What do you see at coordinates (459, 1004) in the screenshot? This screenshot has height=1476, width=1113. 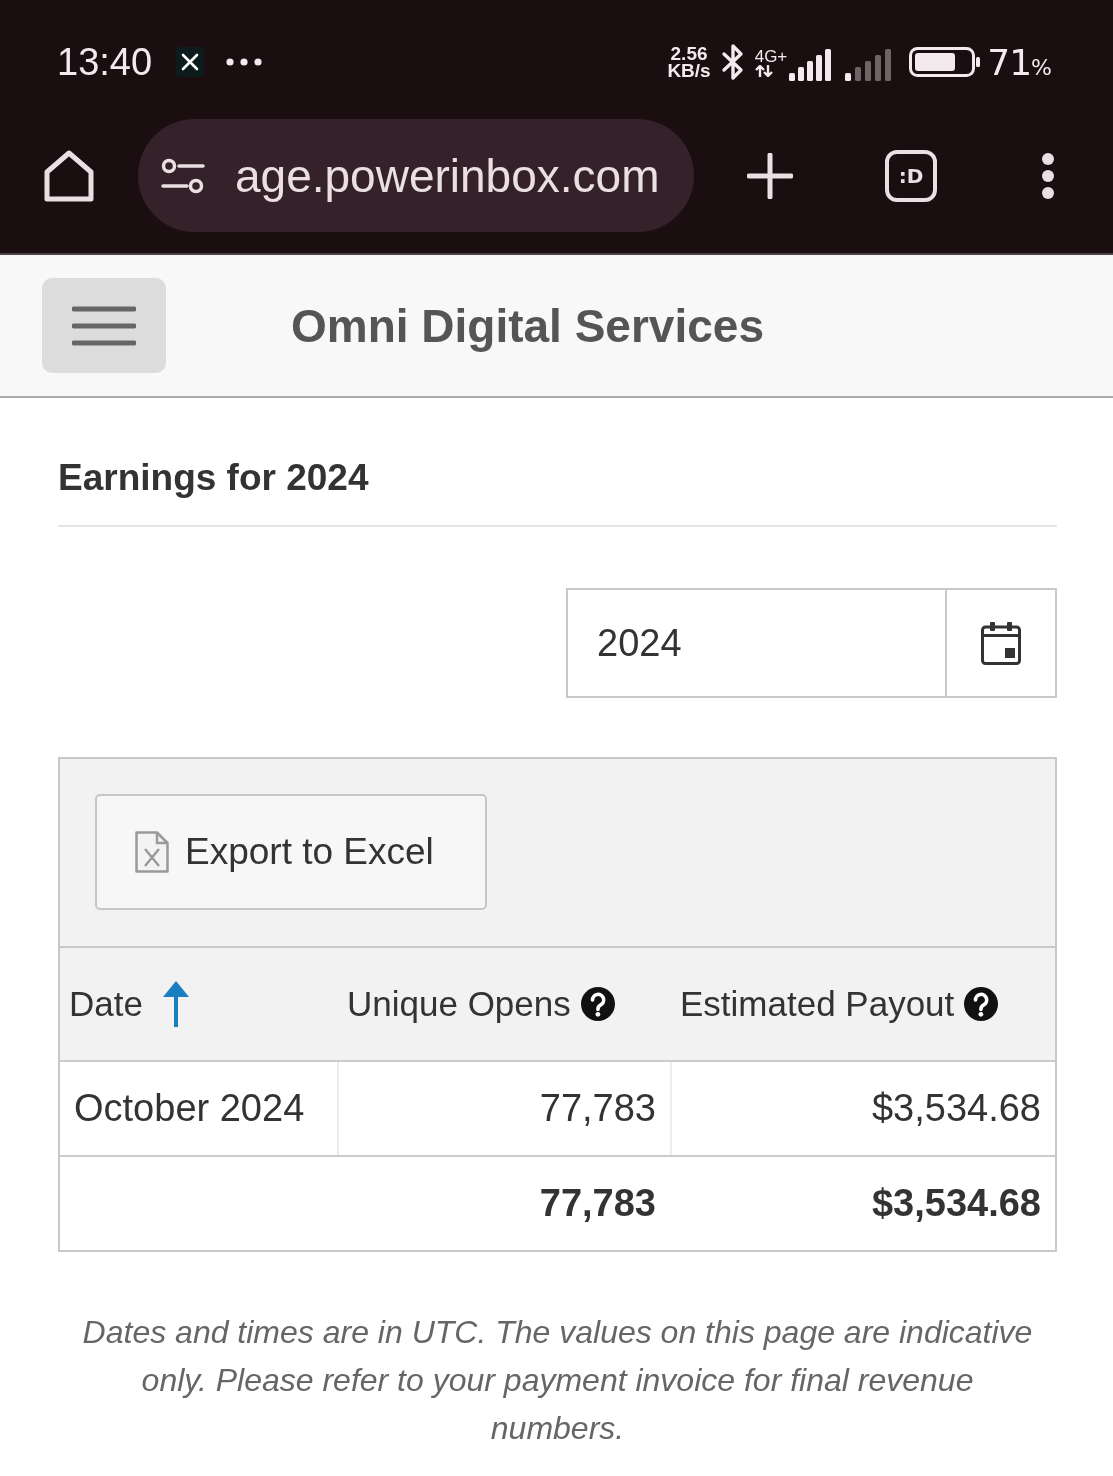 I see `column-header: Unique Opens` at bounding box center [459, 1004].